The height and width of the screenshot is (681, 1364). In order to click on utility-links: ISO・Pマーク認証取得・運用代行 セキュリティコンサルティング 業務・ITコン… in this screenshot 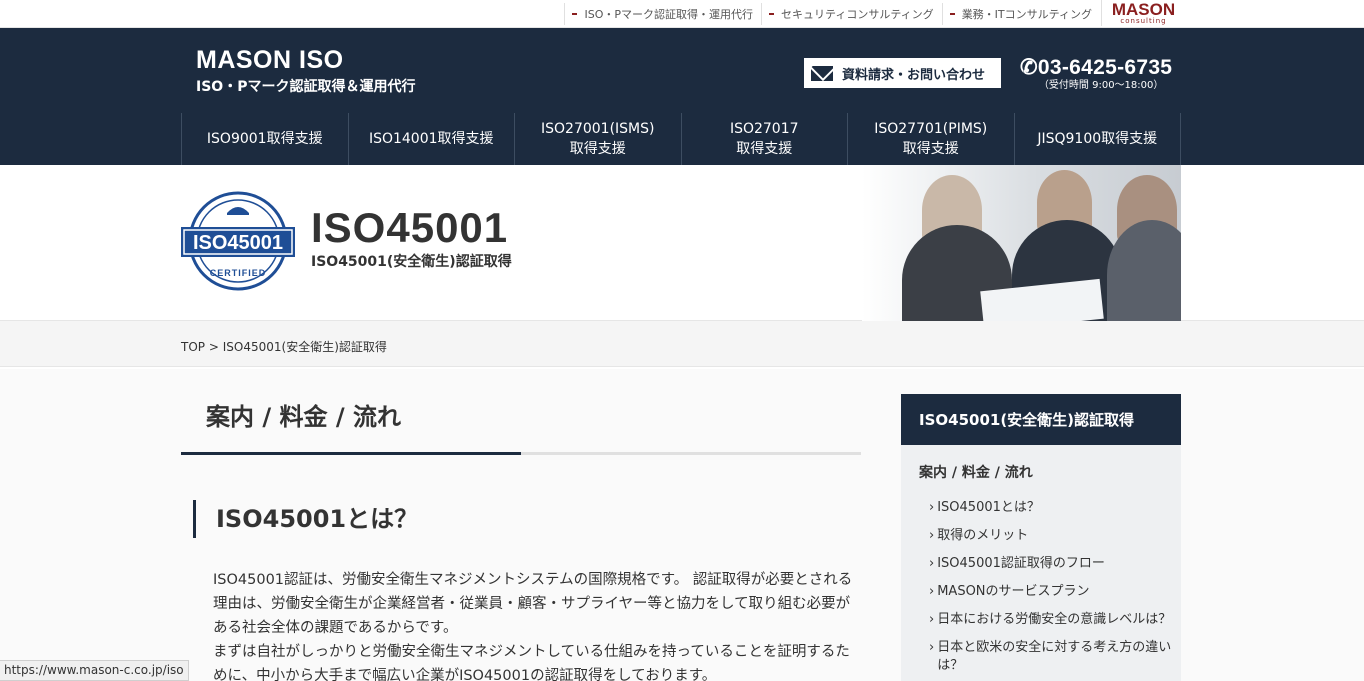, I will do `click(832, 14)`.